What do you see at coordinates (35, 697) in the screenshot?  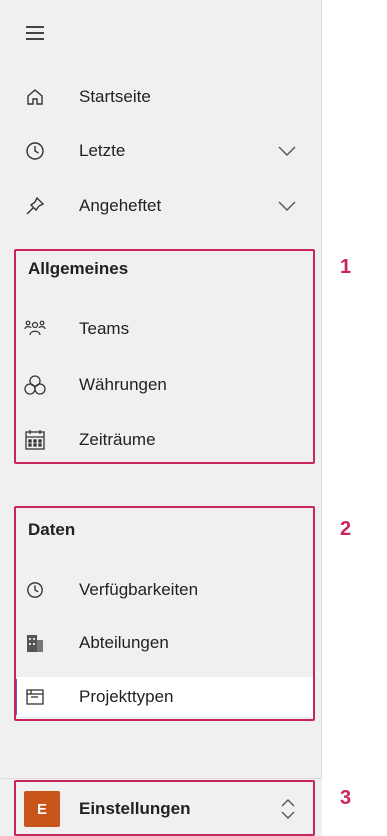 I see `project-type-icon` at bounding box center [35, 697].